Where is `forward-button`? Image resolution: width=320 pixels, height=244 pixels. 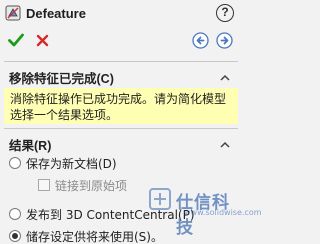
forward-button is located at coordinates (224, 40).